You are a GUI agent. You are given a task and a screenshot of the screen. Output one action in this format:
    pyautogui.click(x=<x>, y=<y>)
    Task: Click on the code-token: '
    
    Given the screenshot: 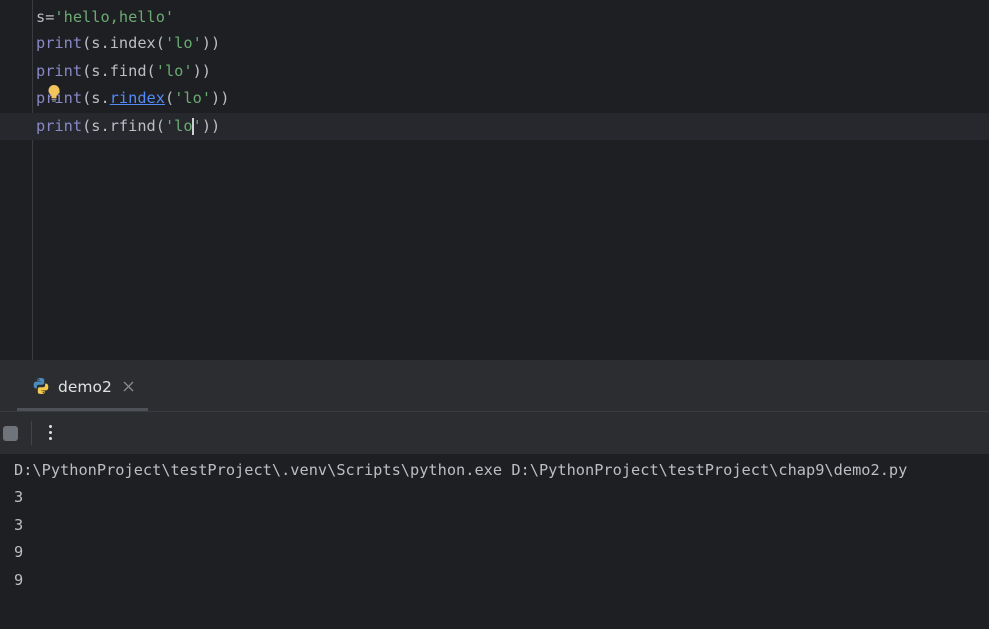 What is the action you would take?
    pyautogui.click(x=197, y=126)
    